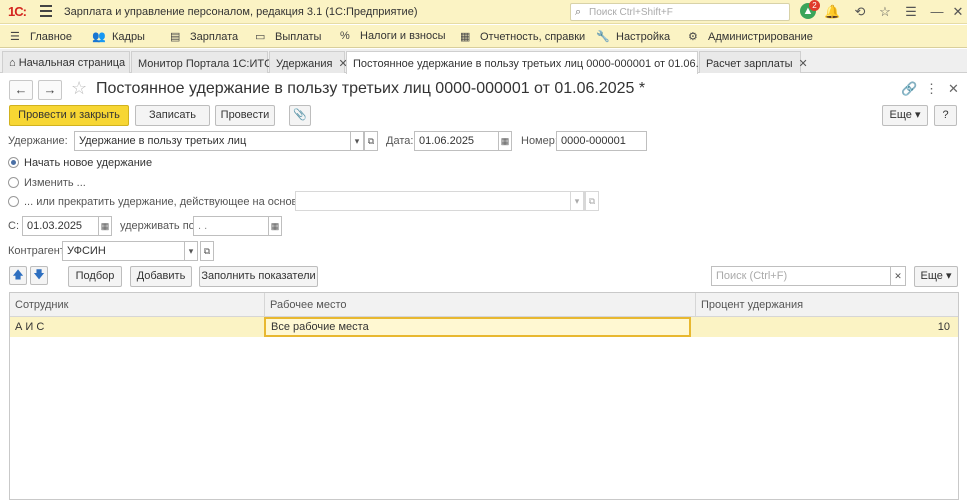  What do you see at coordinates (945, 115) in the screenshot?
I see `help-button: ?` at bounding box center [945, 115].